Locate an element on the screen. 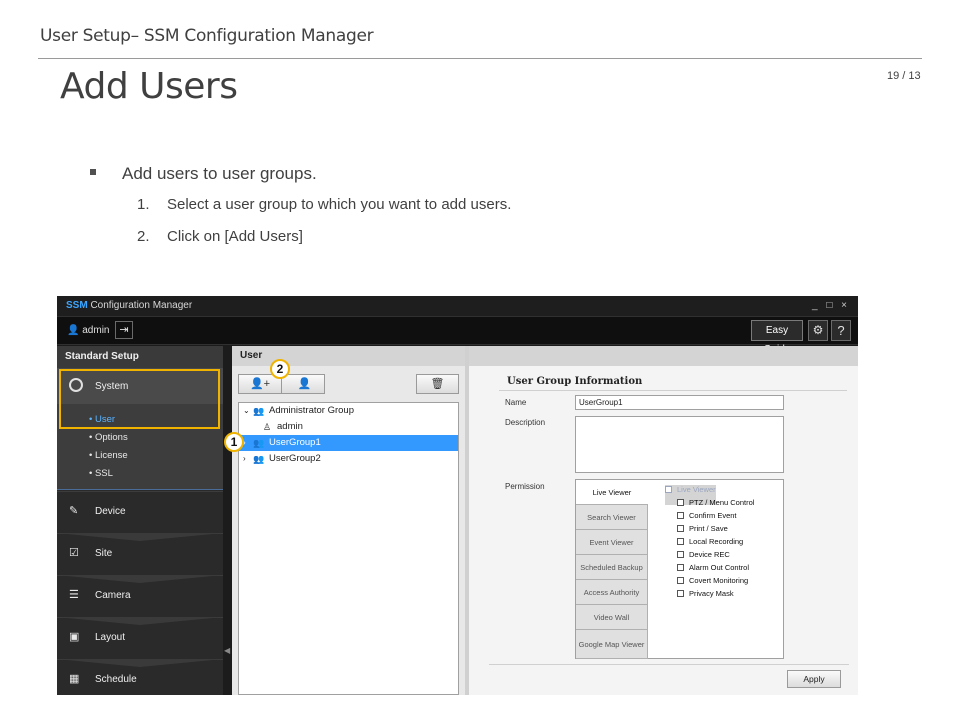 The height and width of the screenshot is (720, 960). tree-item-admin-user: ♙ admin is located at coordinates (348, 427).